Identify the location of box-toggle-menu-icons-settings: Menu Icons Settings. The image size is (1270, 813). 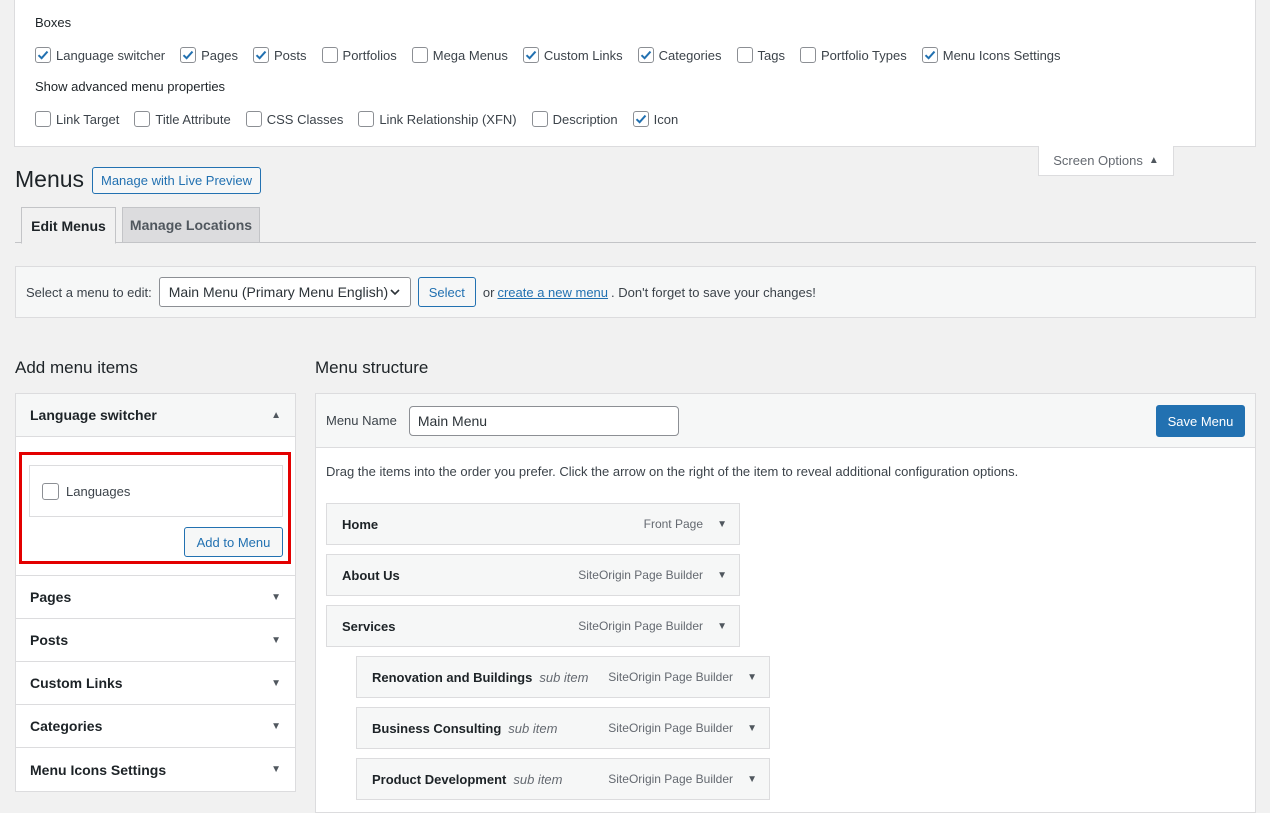
(991, 55).